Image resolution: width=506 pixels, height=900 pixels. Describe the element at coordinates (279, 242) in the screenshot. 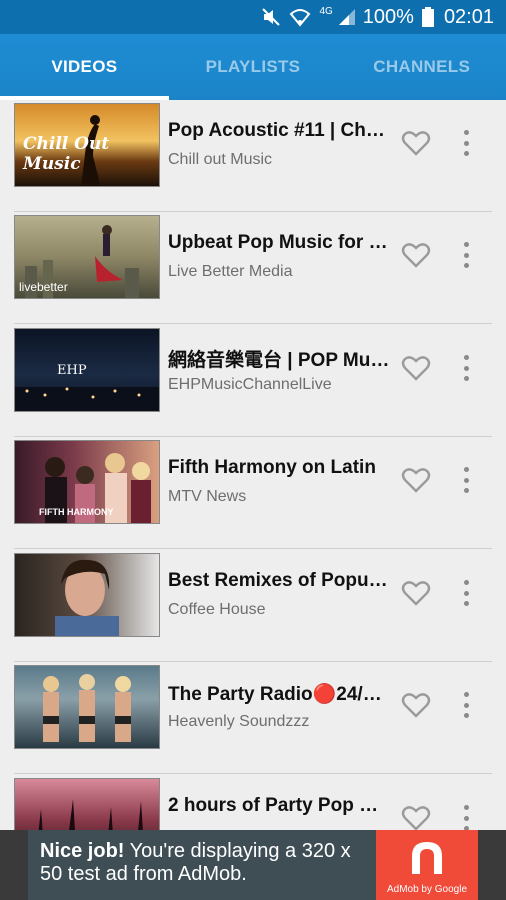

I see `video-title: Upbeat Pop Music for Work` at that location.